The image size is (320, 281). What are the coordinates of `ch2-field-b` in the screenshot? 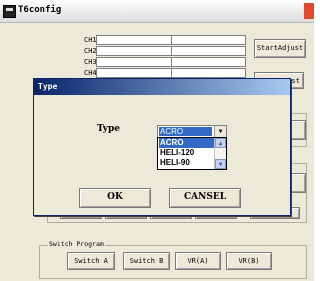 It's located at (208, 51).